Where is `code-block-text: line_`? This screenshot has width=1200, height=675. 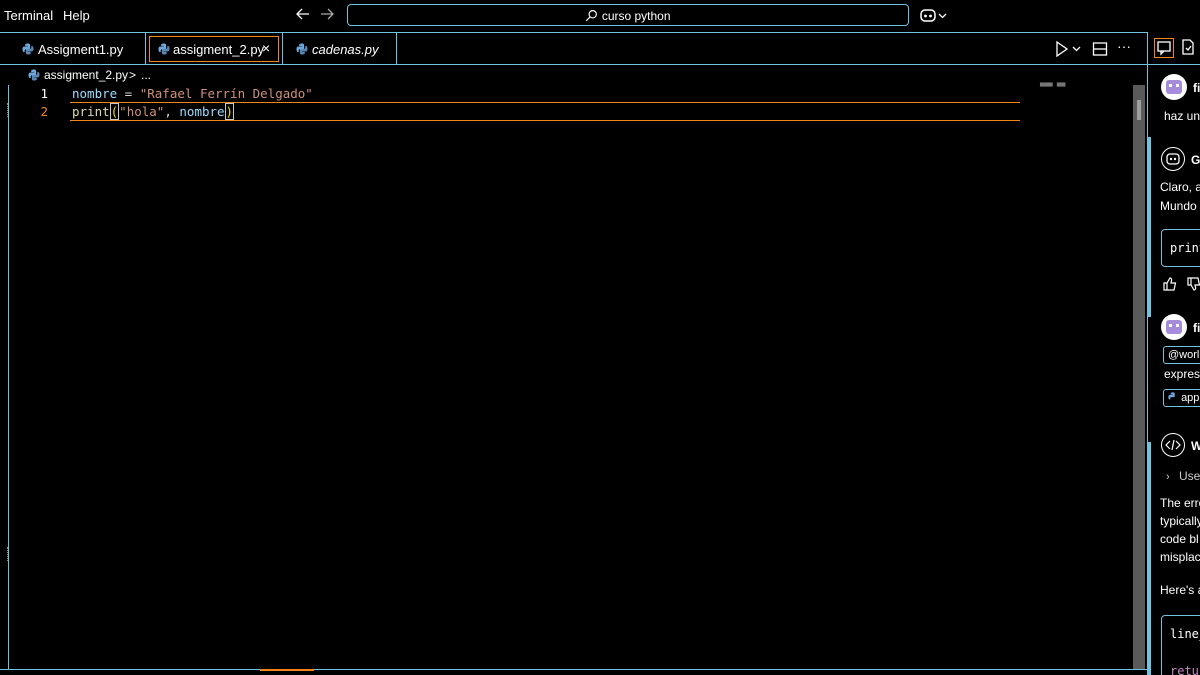 code-block-text: line_ is located at coordinates (1185, 634).